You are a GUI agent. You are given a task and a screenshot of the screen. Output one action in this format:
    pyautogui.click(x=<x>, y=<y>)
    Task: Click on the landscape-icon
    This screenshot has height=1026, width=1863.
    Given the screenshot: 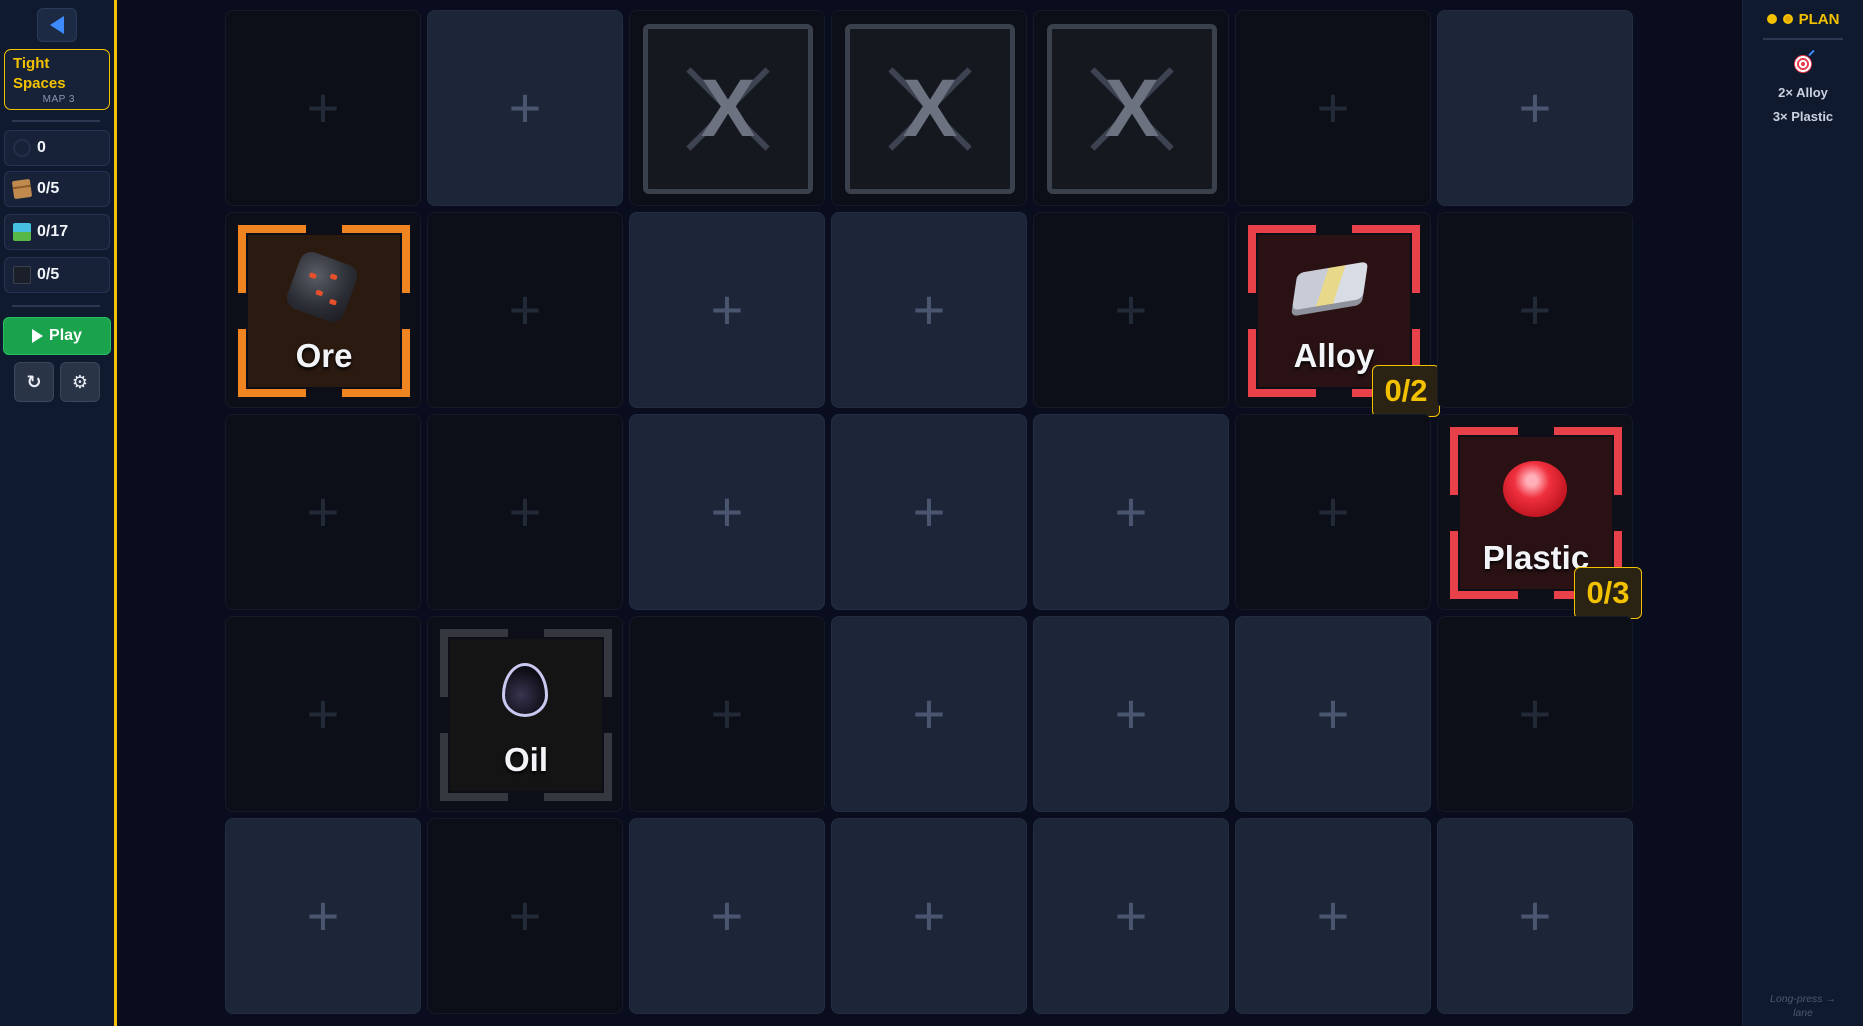 What is the action you would take?
    pyautogui.click(x=22, y=232)
    